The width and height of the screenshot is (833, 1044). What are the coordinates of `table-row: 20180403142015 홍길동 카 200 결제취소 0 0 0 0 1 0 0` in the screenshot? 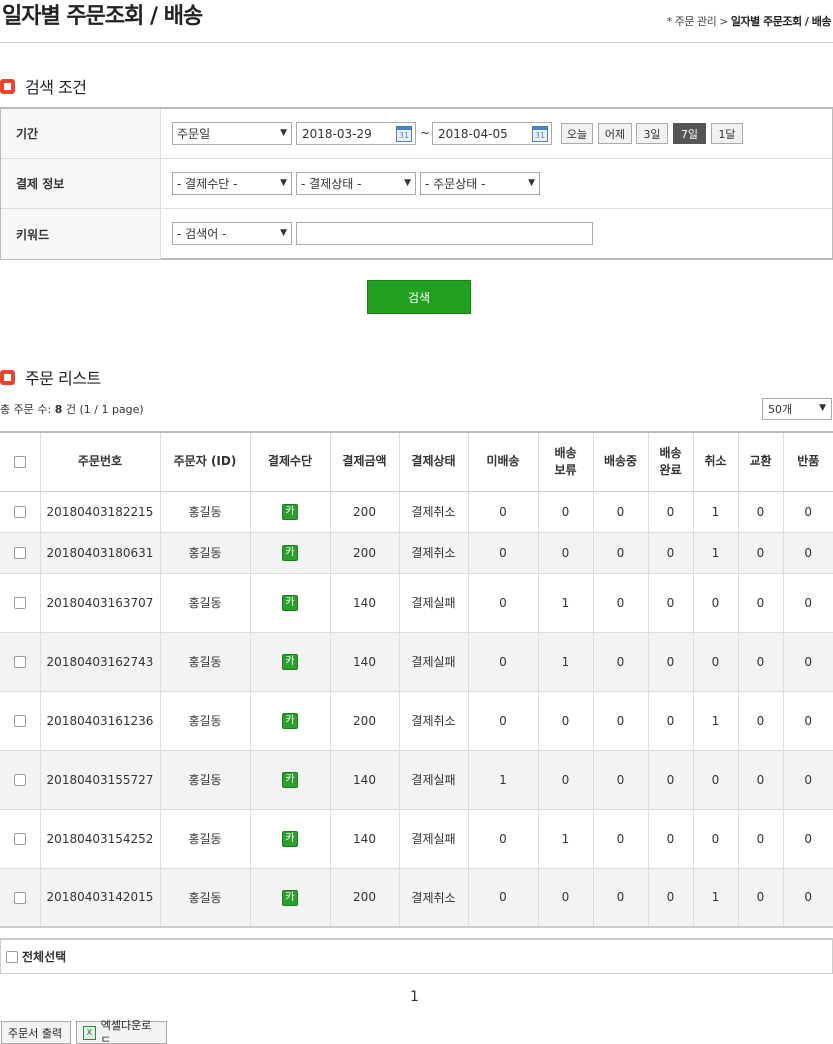 It's located at (416, 898).